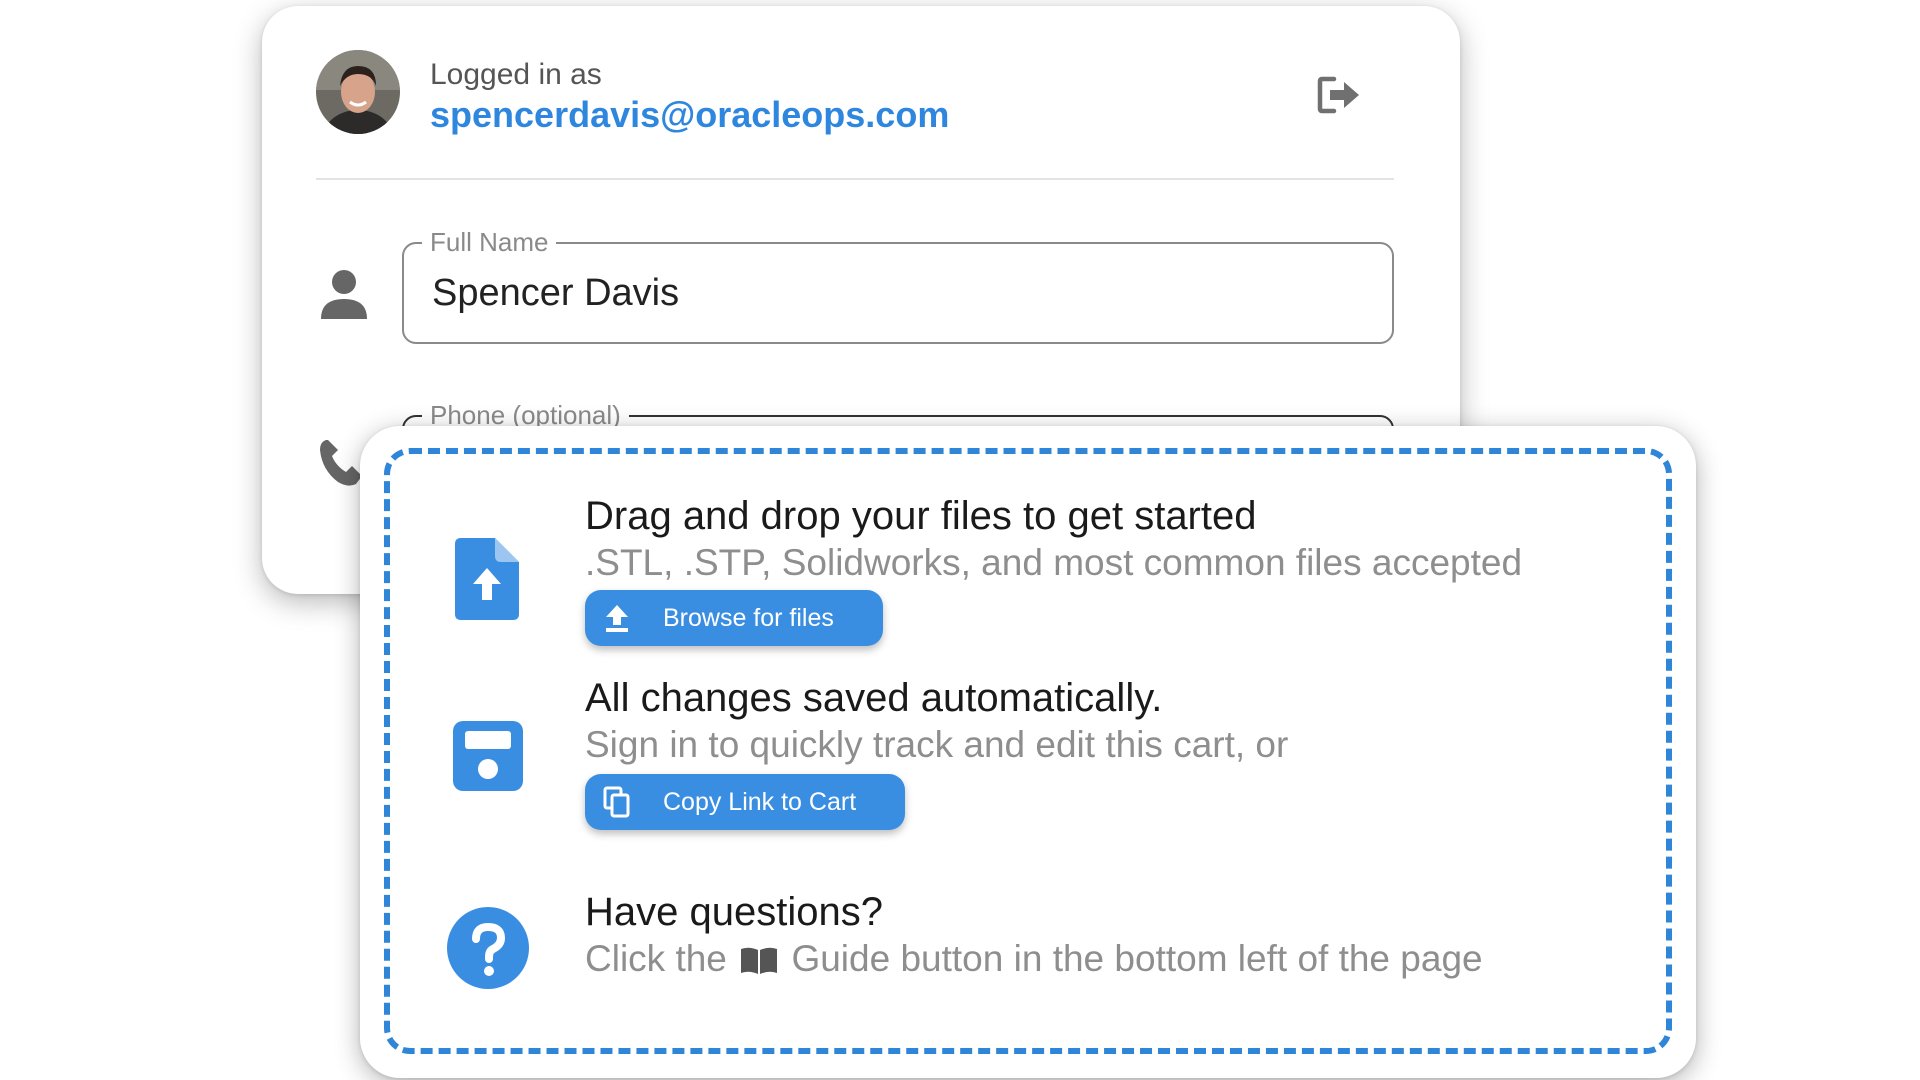 Image resolution: width=1920 pixels, height=1080 pixels. Describe the element at coordinates (488, 756) in the screenshot. I see `floppy-disk-icon` at that location.